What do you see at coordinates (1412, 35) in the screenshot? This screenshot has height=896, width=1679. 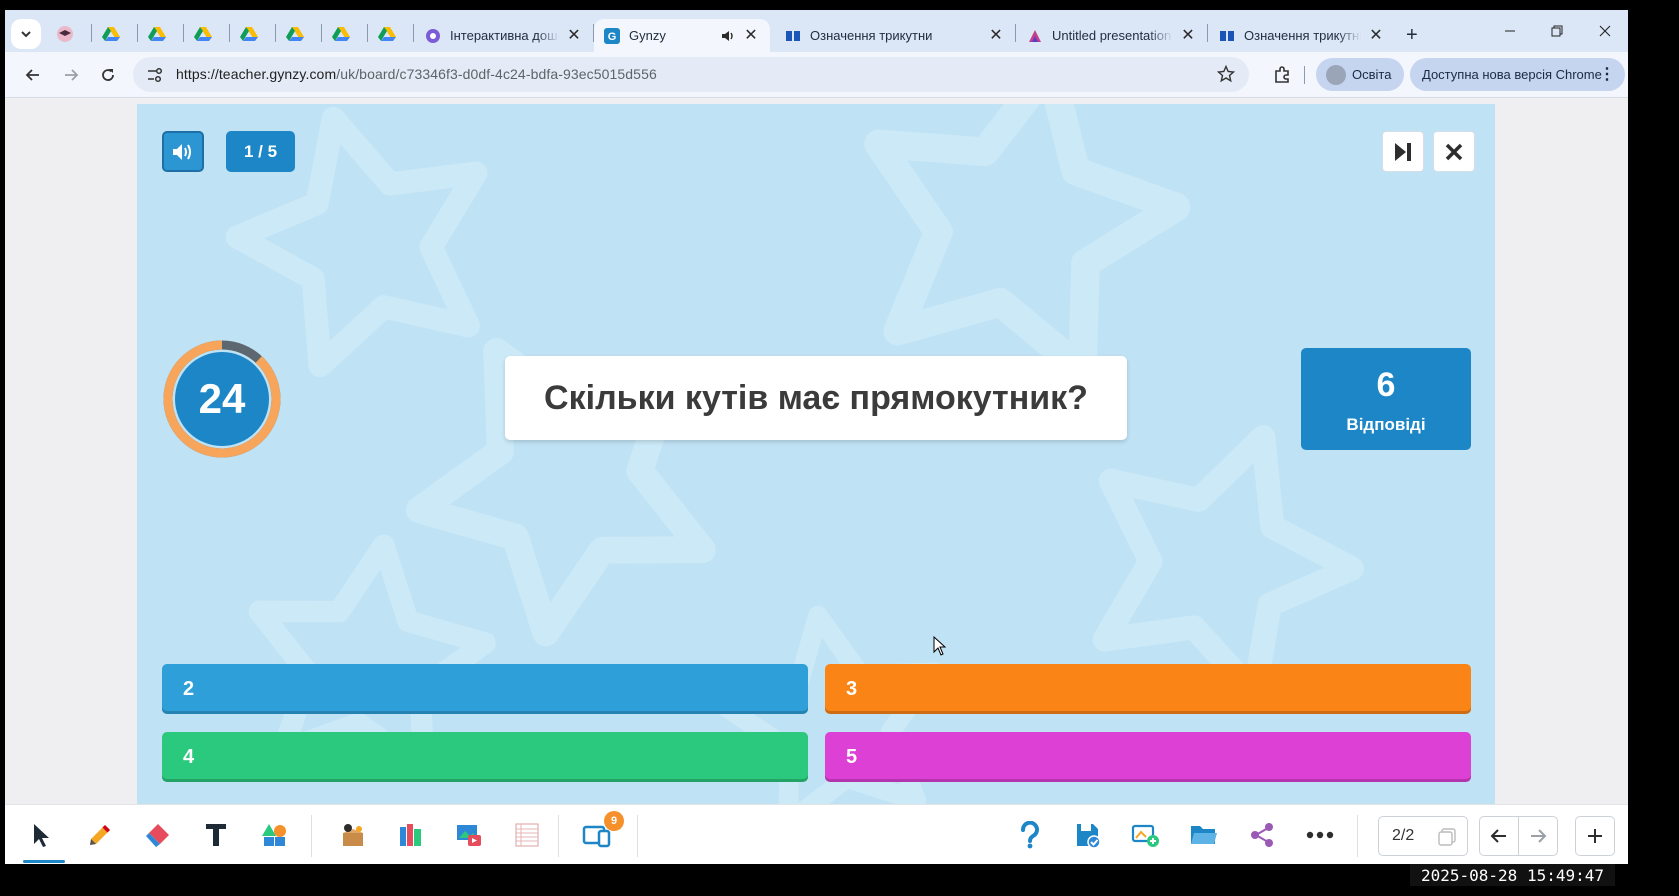 I see `plus-icon: +` at bounding box center [1412, 35].